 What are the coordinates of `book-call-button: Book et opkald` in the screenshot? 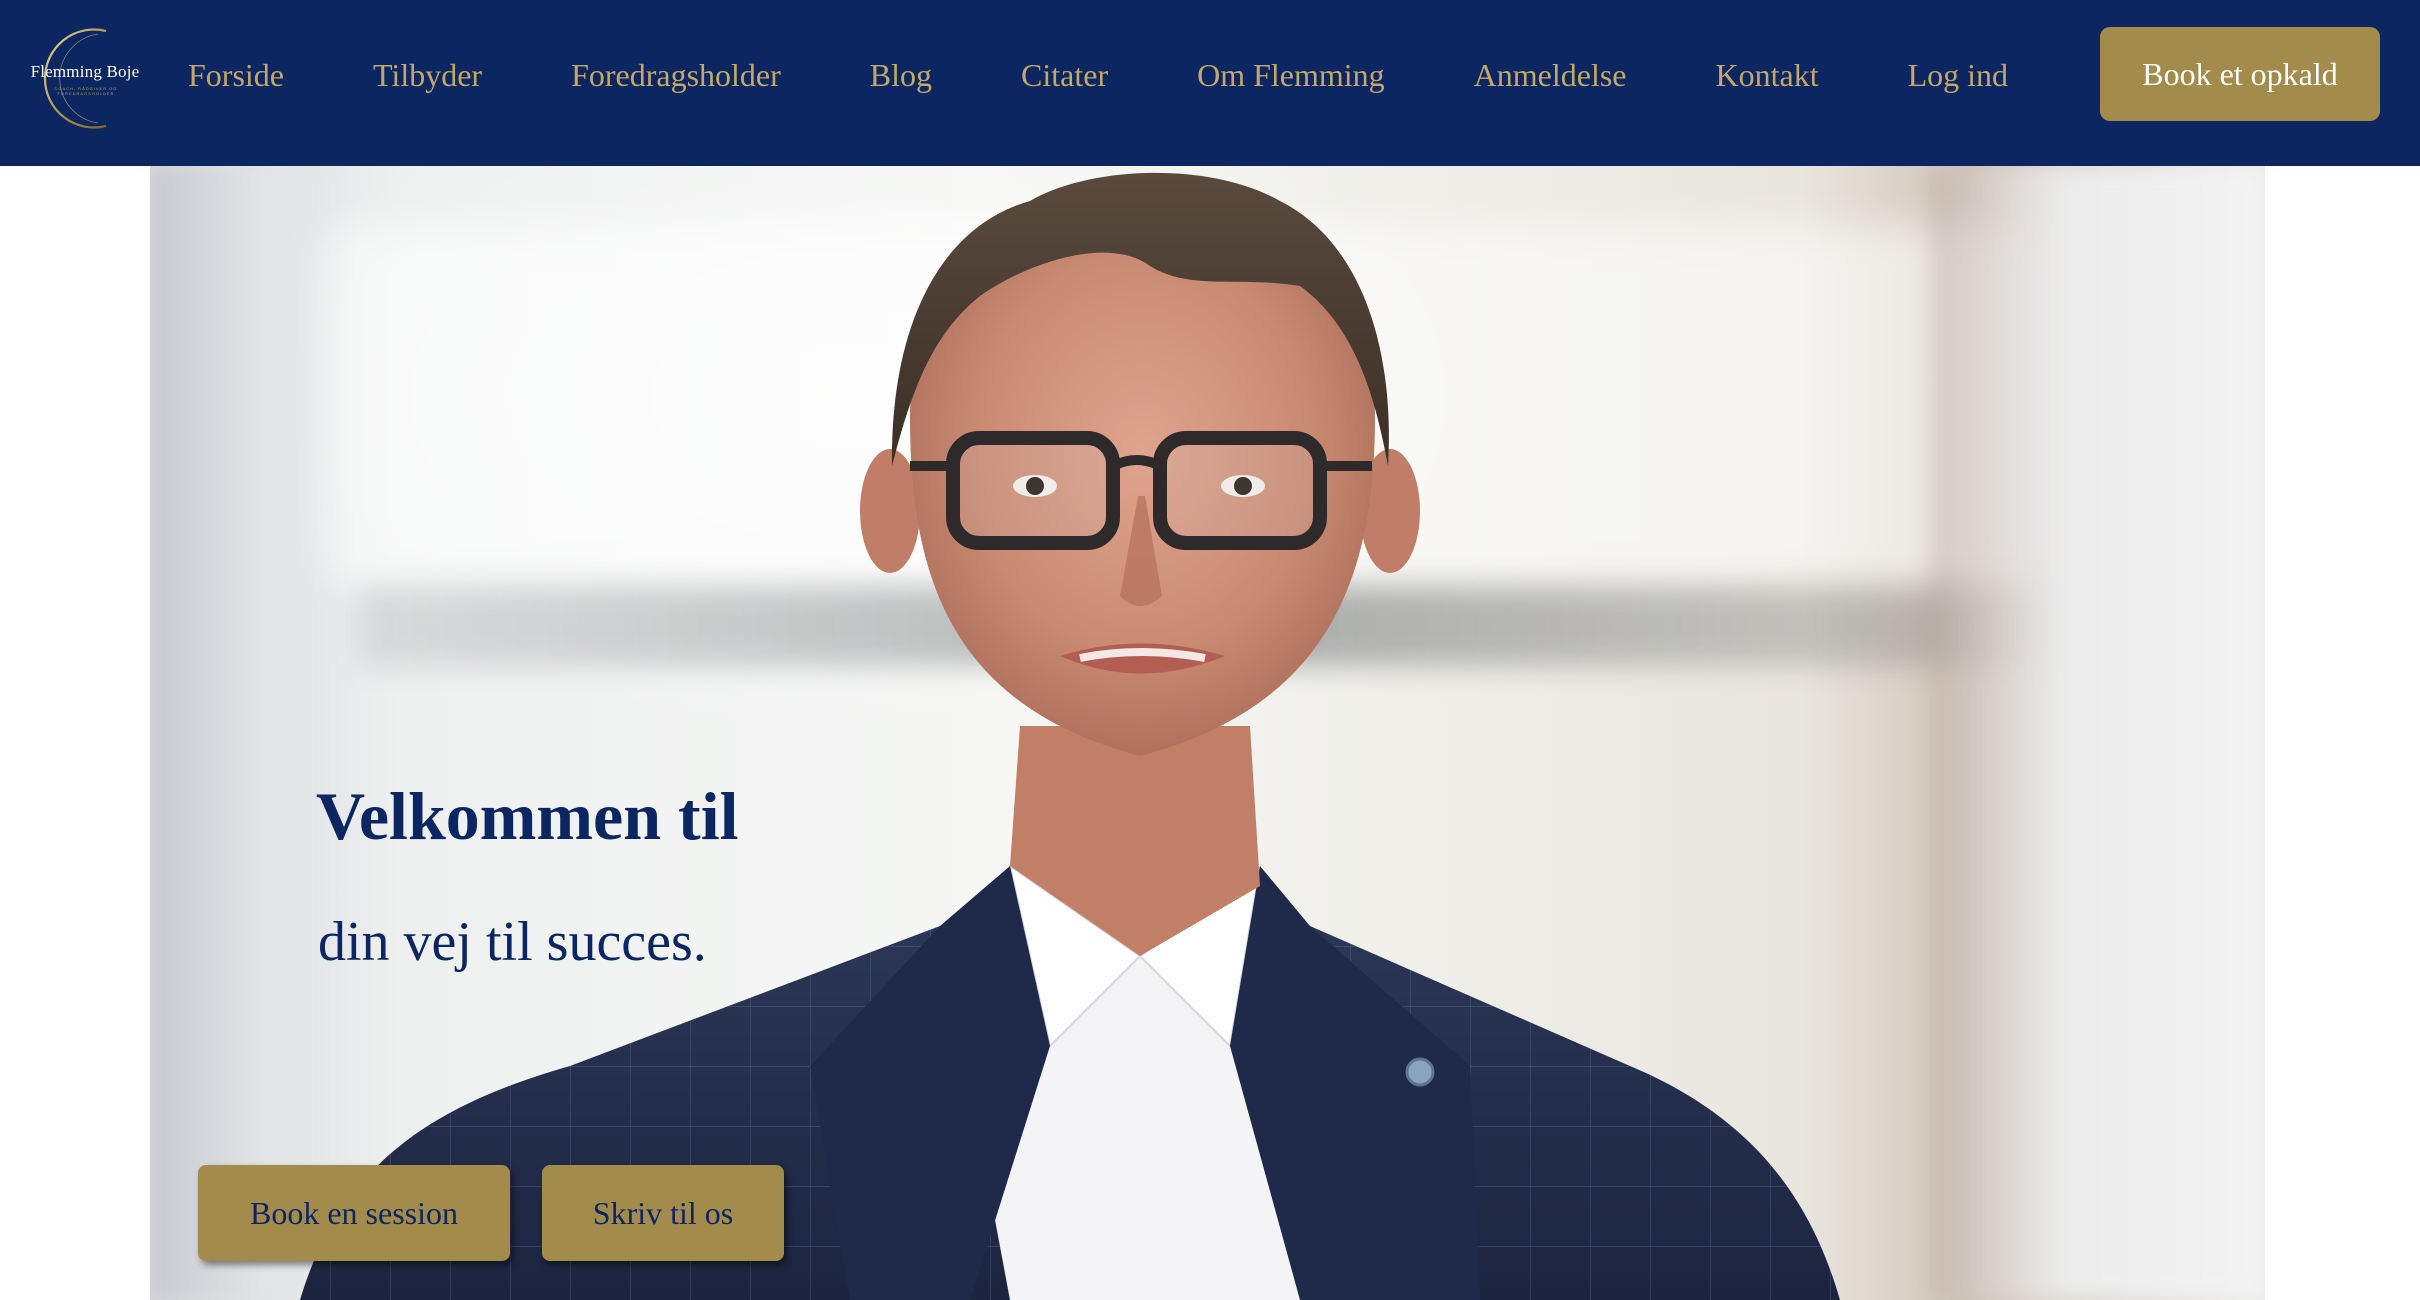 It's located at (2240, 74).